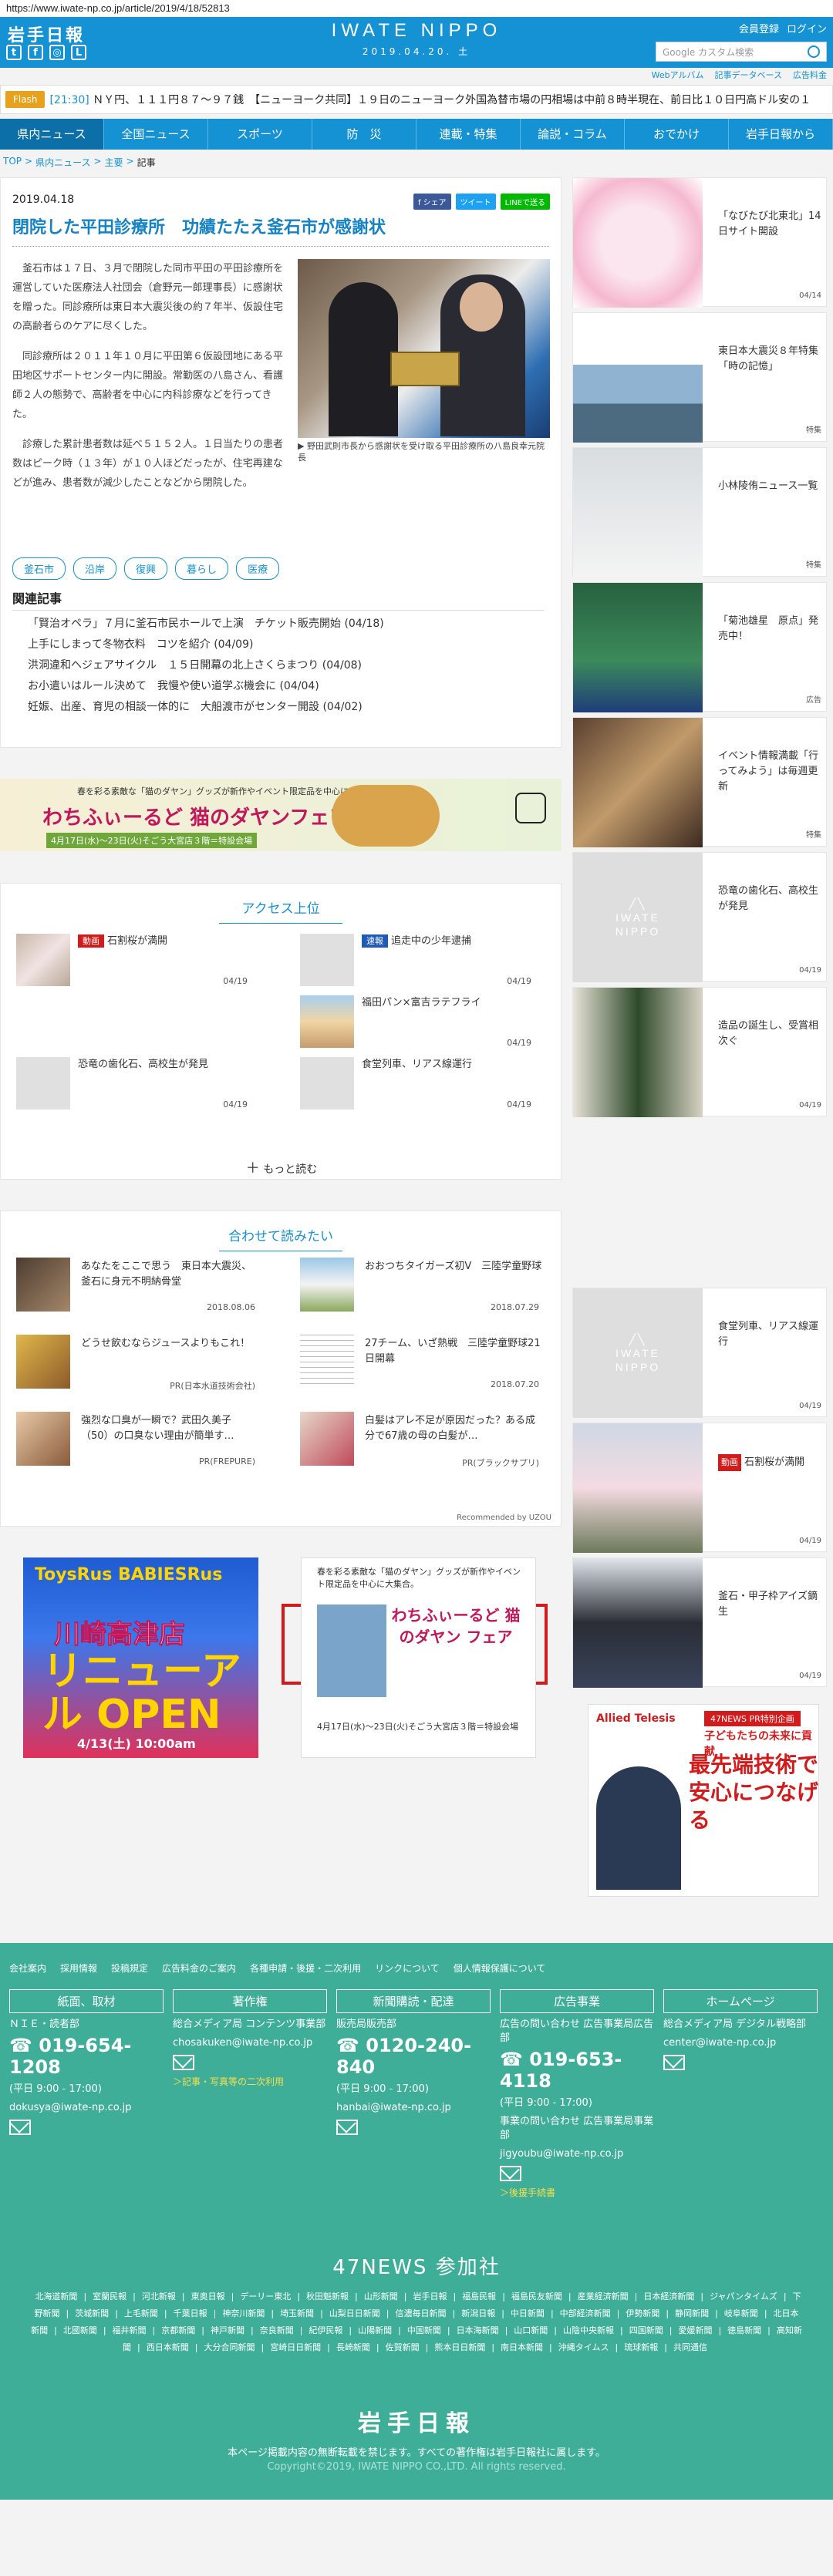  I want to click on uzou-credit: Recommended by UZOU, so click(504, 1518).